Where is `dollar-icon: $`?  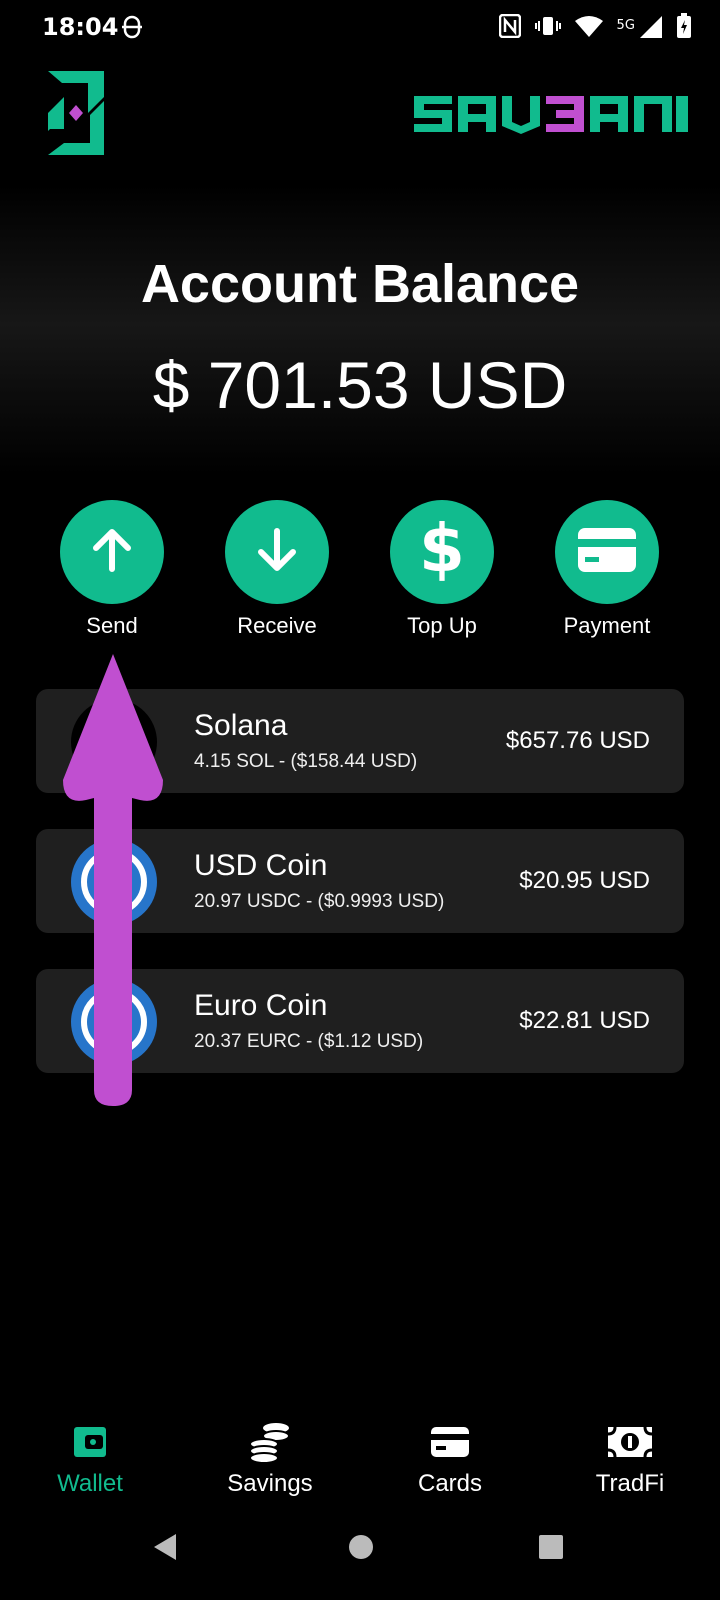 dollar-icon: $ is located at coordinates (442, 549).